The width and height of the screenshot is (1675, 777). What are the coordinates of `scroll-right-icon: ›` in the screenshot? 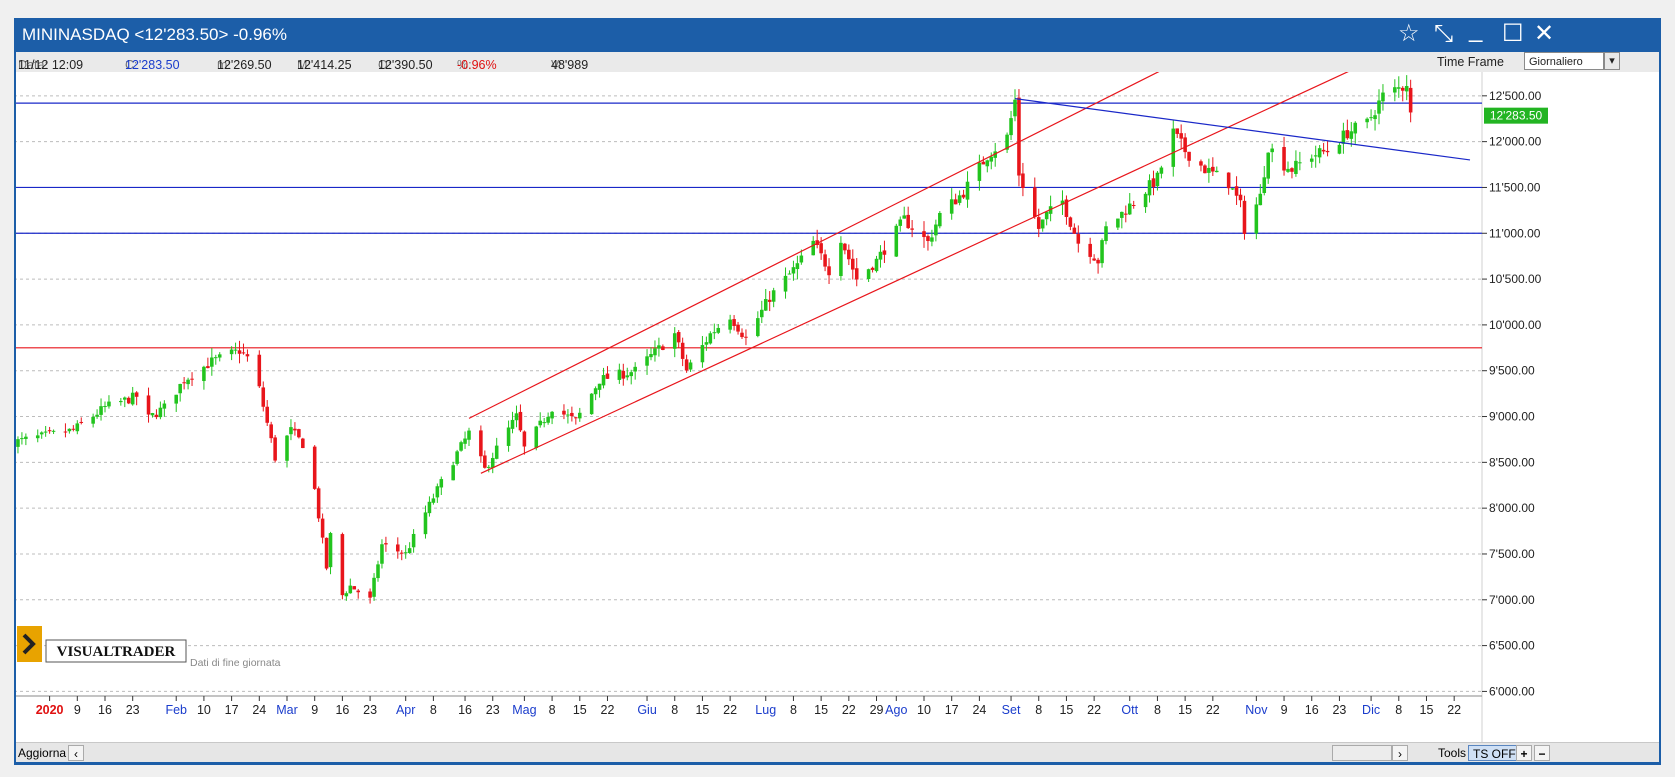 It's located at (1400, 753).